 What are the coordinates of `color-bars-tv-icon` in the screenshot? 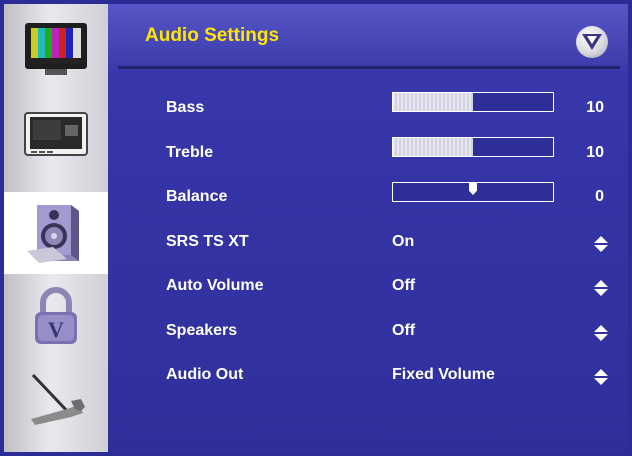 It's located at (56, 49).